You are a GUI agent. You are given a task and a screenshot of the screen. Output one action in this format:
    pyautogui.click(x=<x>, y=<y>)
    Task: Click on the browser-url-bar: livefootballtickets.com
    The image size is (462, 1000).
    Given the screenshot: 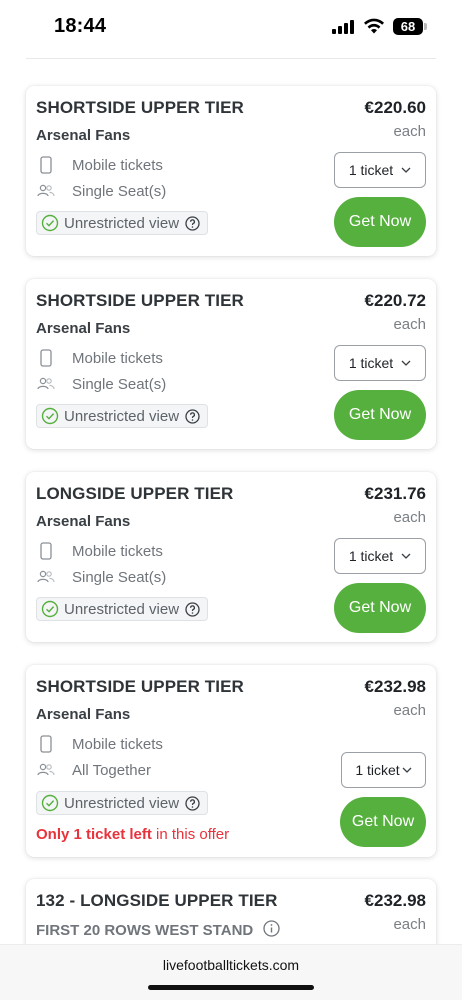 What is the action you would take?
    pyautogui.click(x=231, y=972)
    